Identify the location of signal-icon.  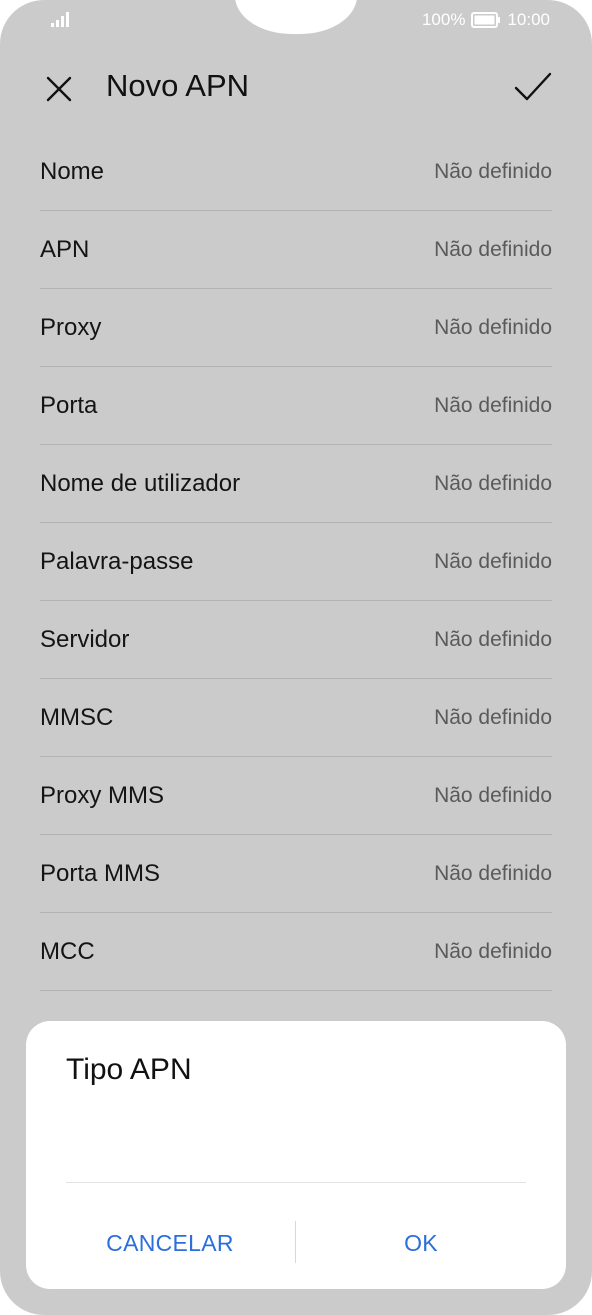
(60, 19).